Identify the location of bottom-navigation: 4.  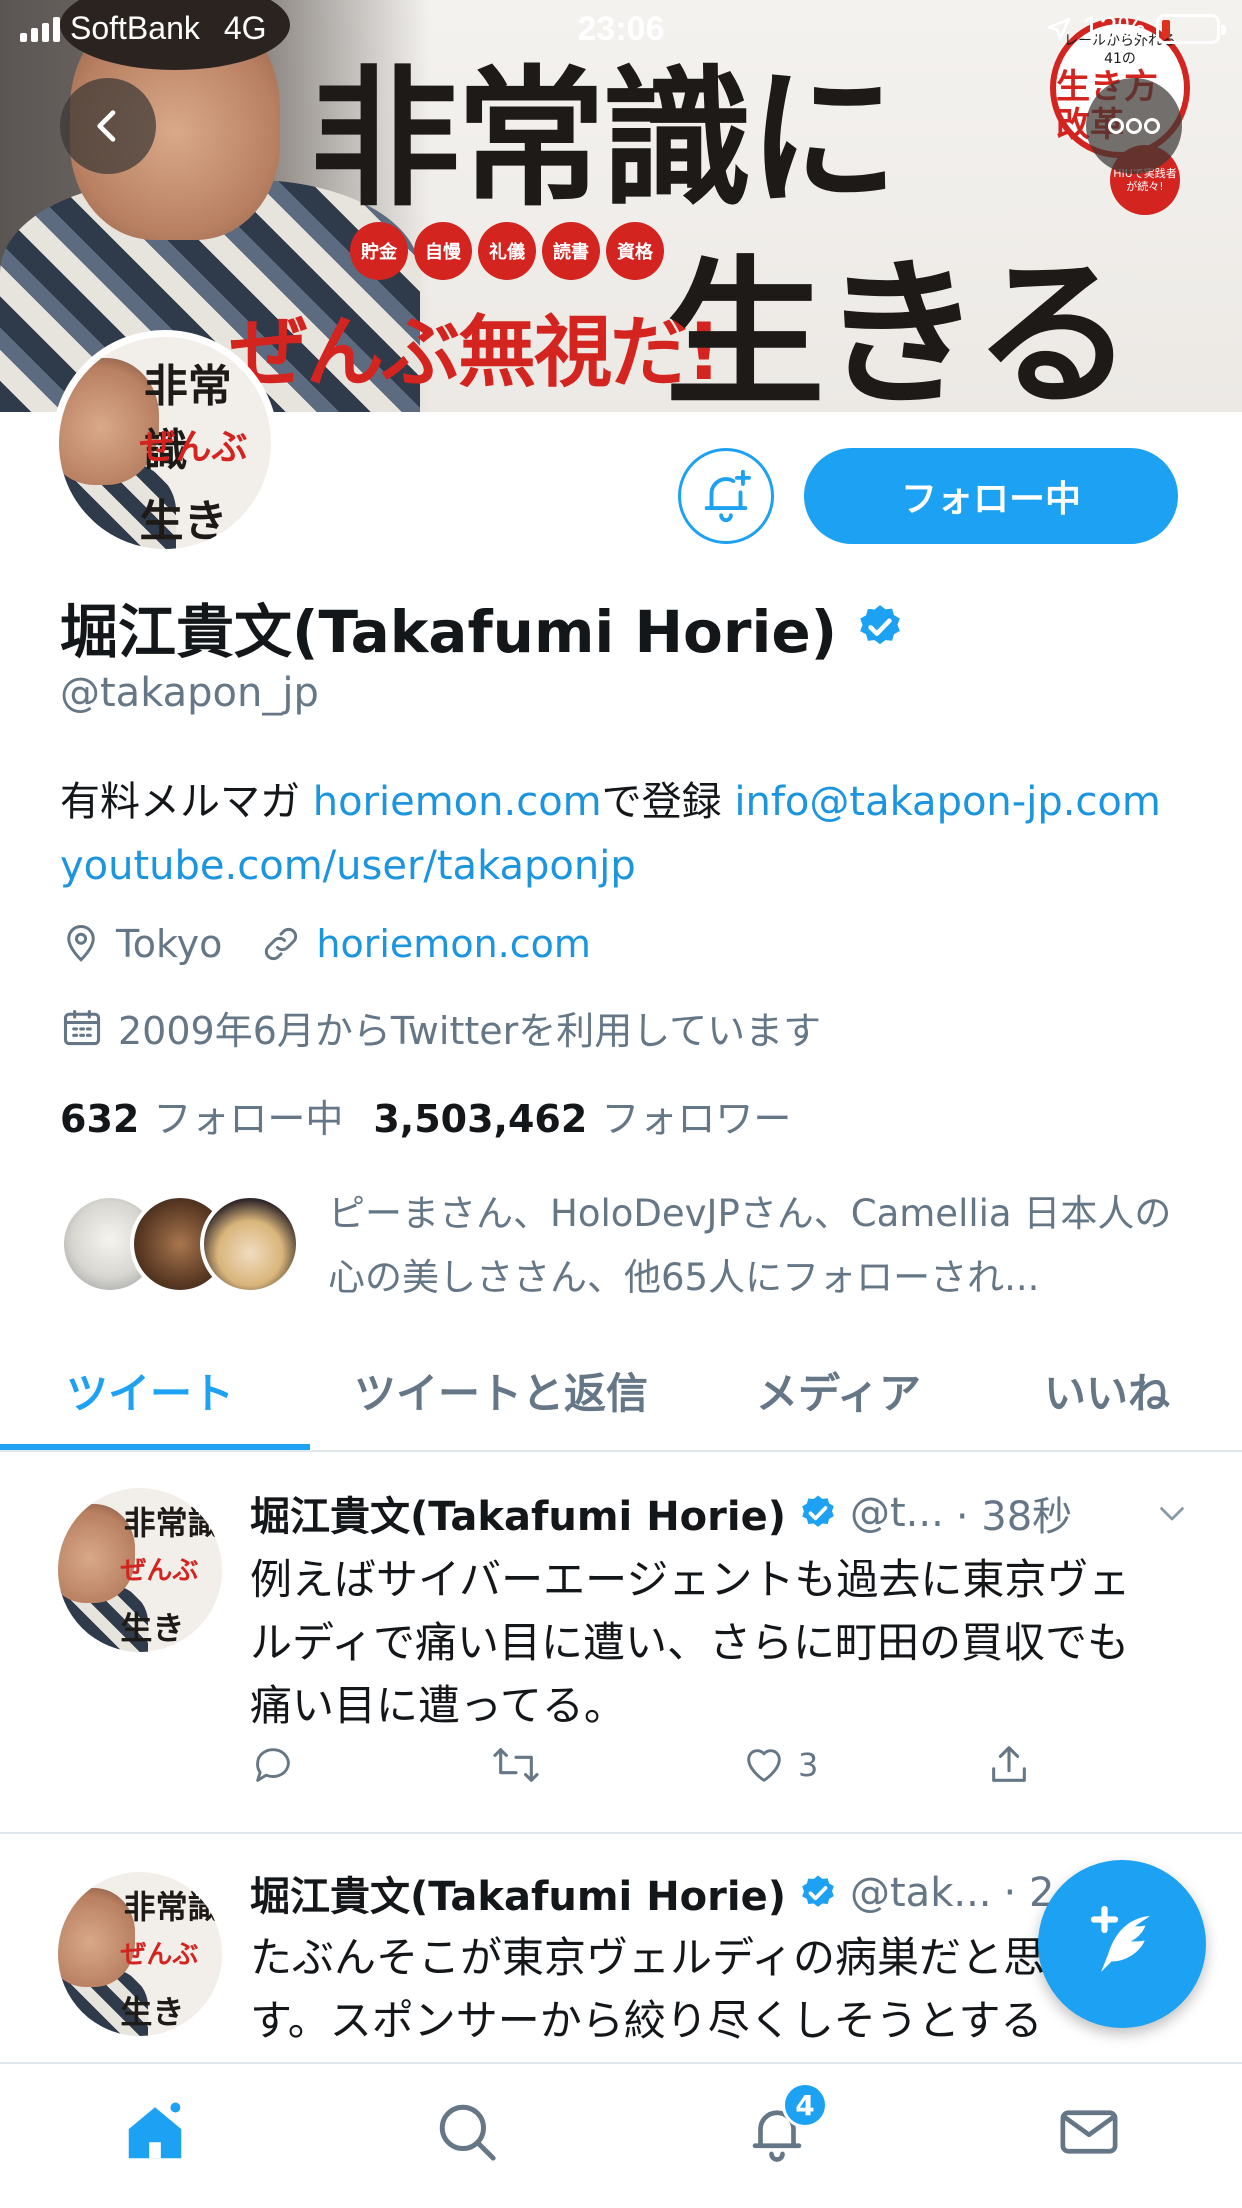
(621, 2135).